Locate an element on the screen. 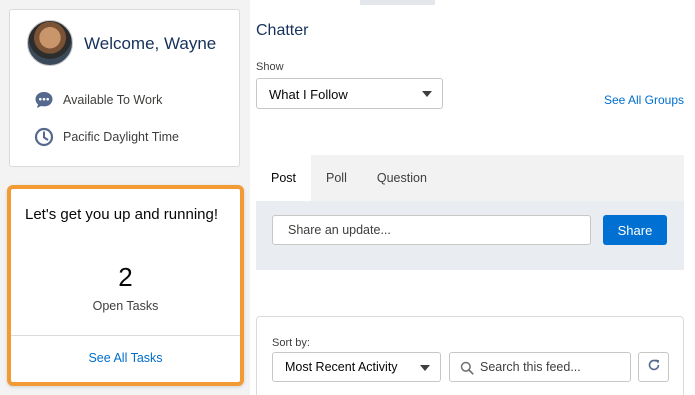  availability-label: Available To Work is located at coordinates (113, 100).